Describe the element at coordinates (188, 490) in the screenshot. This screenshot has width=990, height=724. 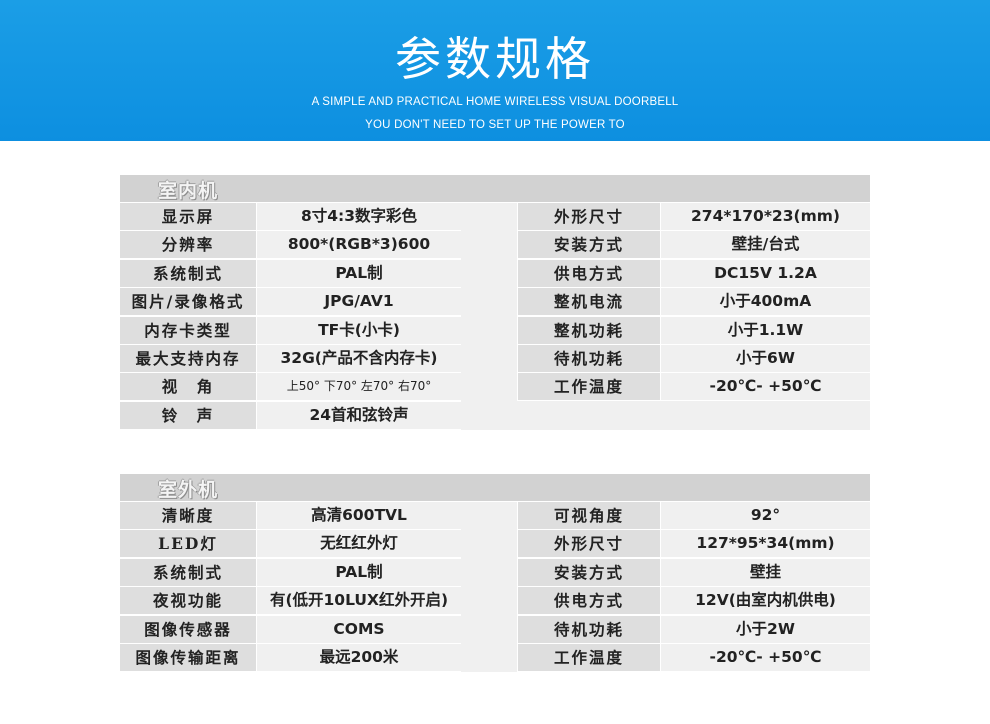
I see `outdoor-section-title: 室外机` at that location.